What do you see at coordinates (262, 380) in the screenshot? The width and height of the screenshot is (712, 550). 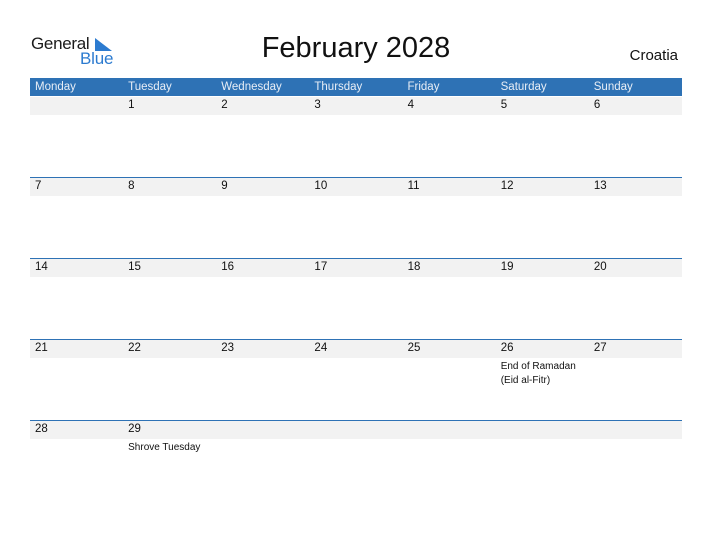 I see `day-cell: 23` at bounding box center [262, 380].